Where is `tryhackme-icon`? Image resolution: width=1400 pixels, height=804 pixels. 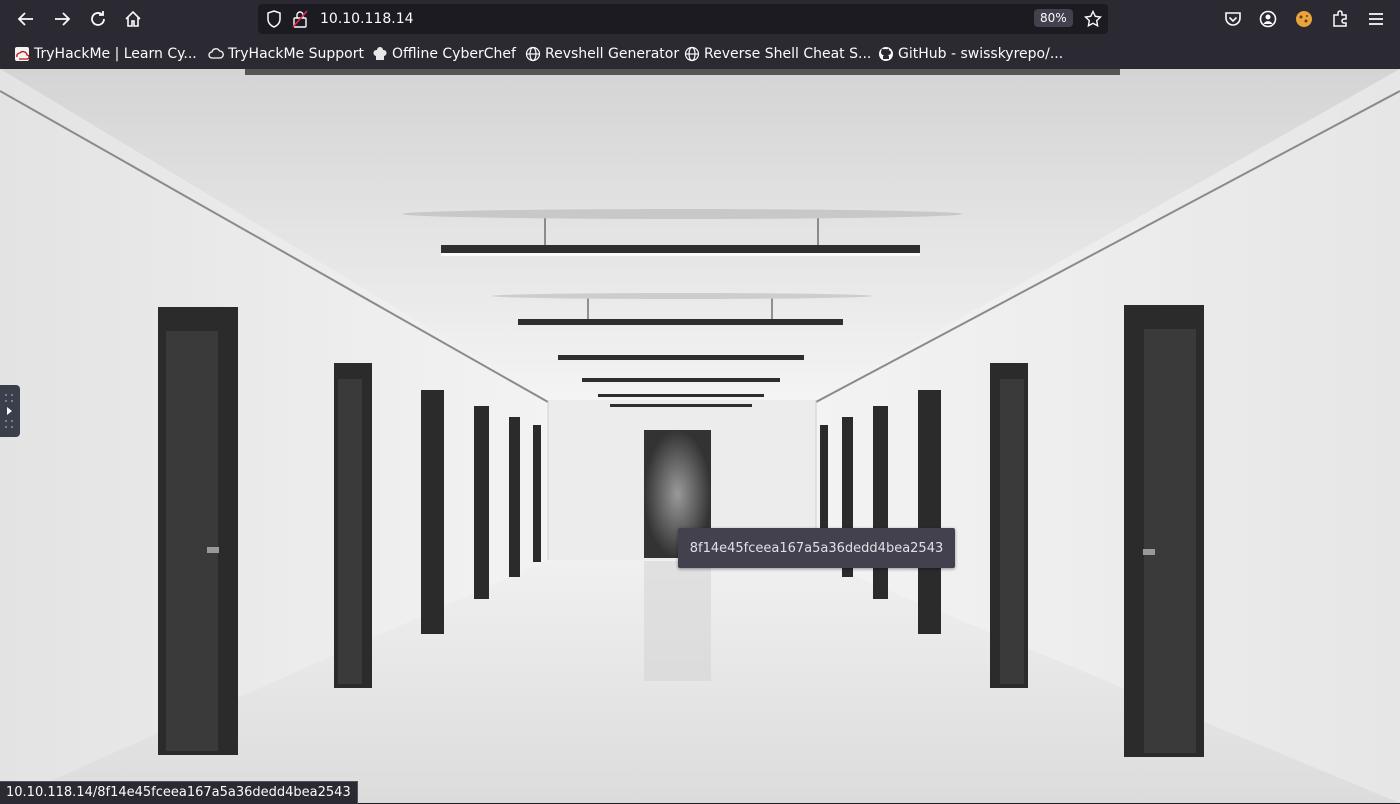 tryhackme-icon is located at coordinates (22, 54).